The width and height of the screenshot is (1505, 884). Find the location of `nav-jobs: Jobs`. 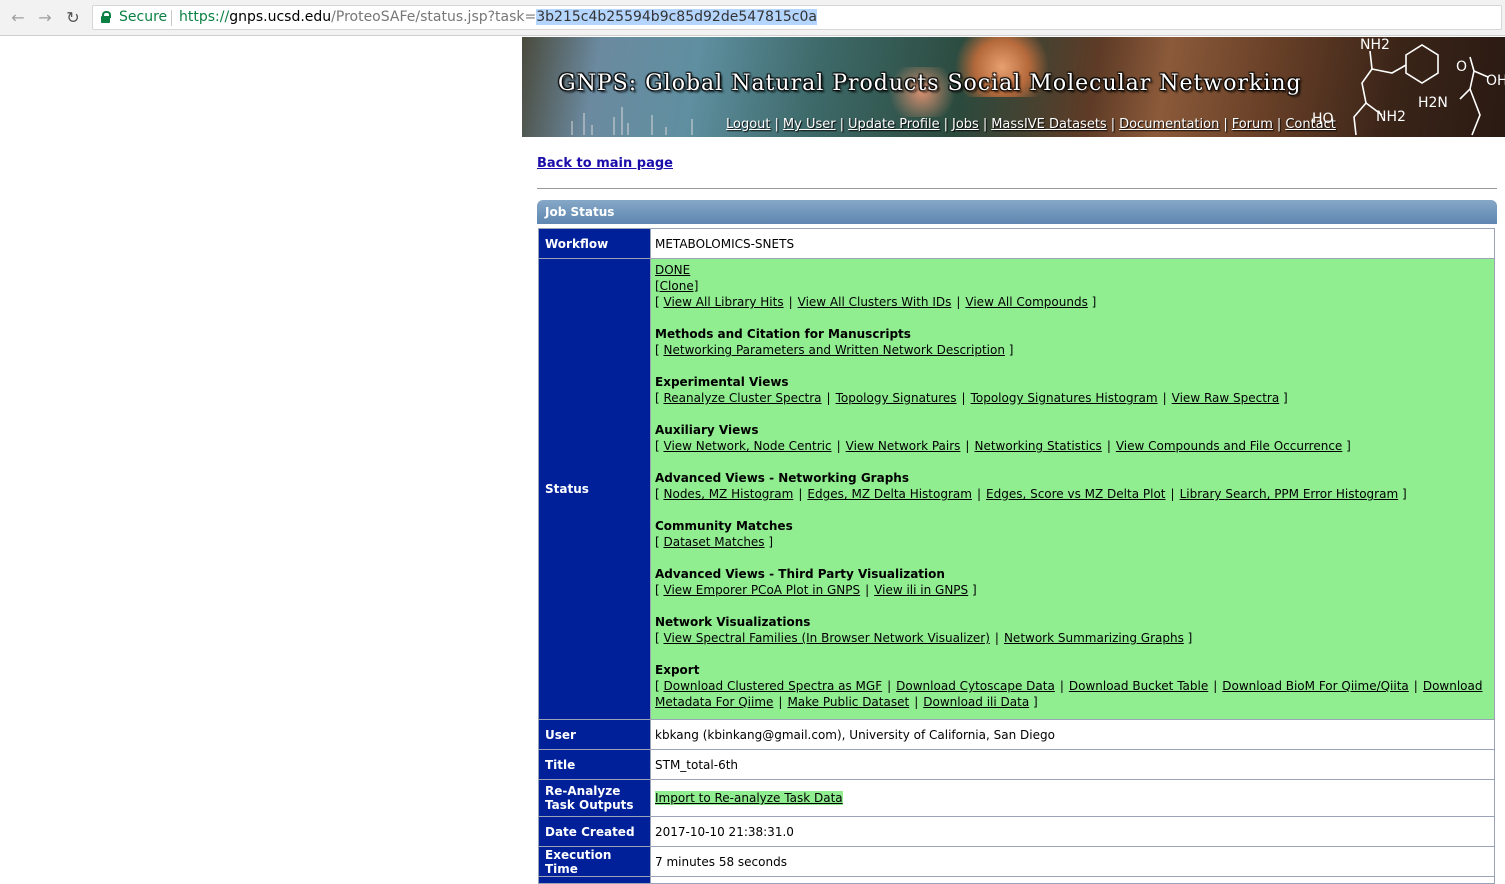

nav-jobs: Jobs is located at coordinates (965, 124).